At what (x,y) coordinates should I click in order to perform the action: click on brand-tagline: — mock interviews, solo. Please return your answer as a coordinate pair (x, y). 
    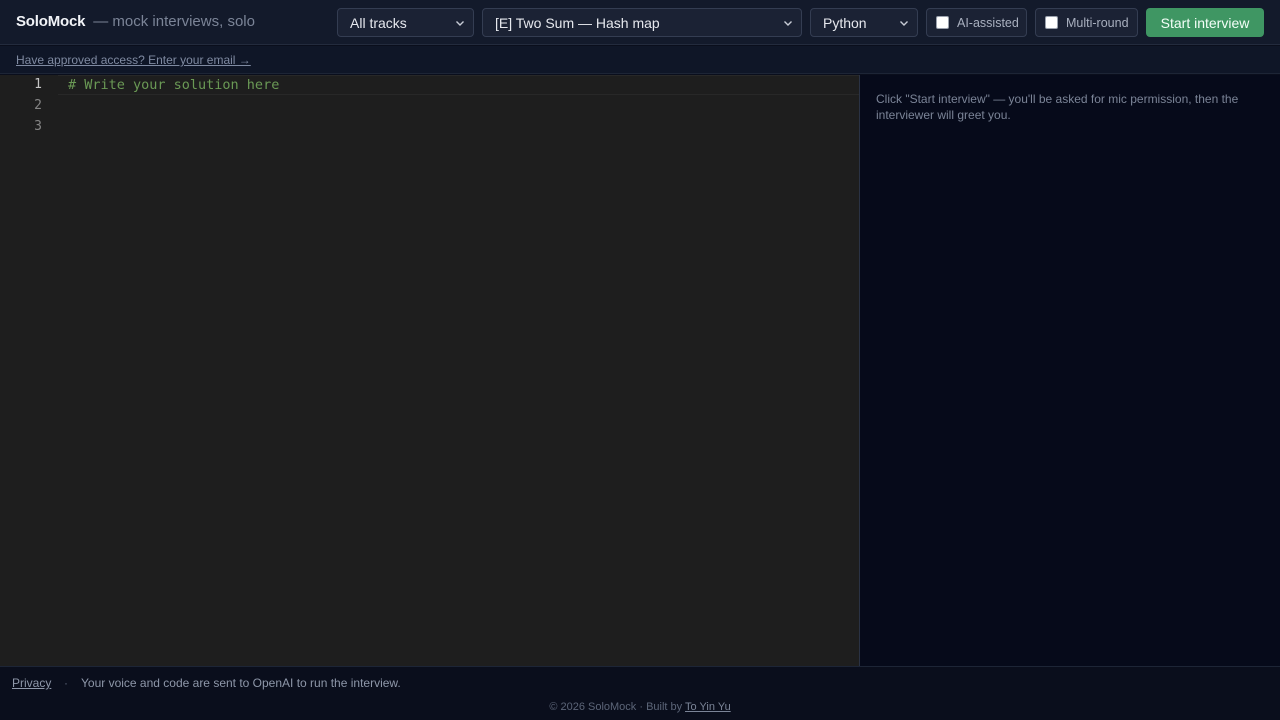
    Looking at the image, I should click on (174, 21).